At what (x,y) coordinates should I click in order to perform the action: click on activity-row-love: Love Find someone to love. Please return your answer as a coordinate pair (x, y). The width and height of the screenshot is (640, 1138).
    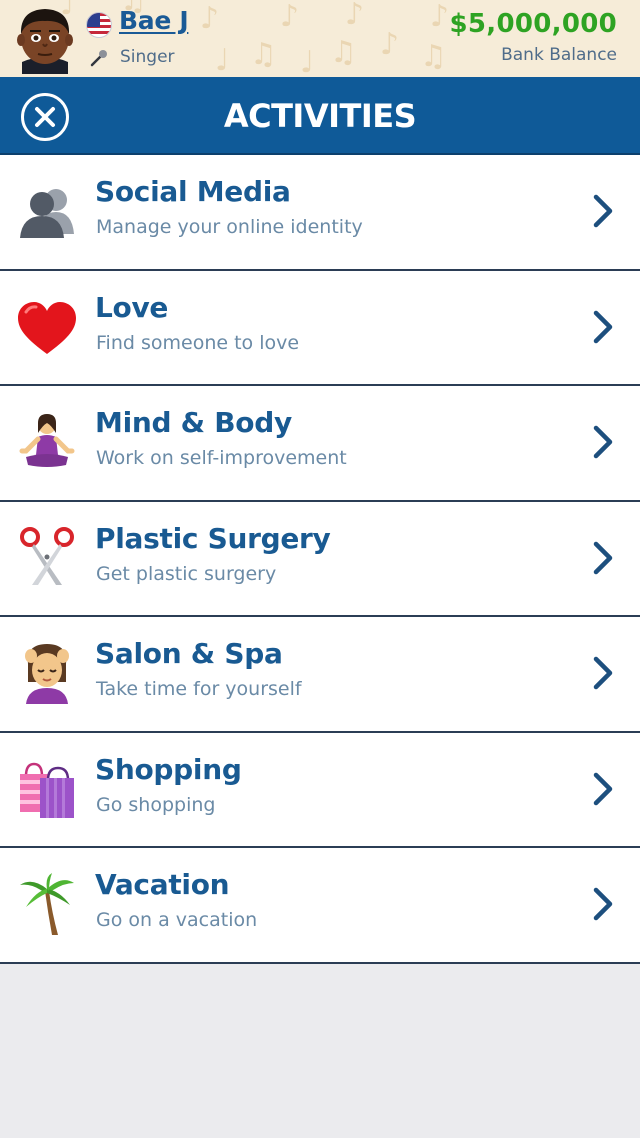
    Looking at the image, I should click on (320, 328).